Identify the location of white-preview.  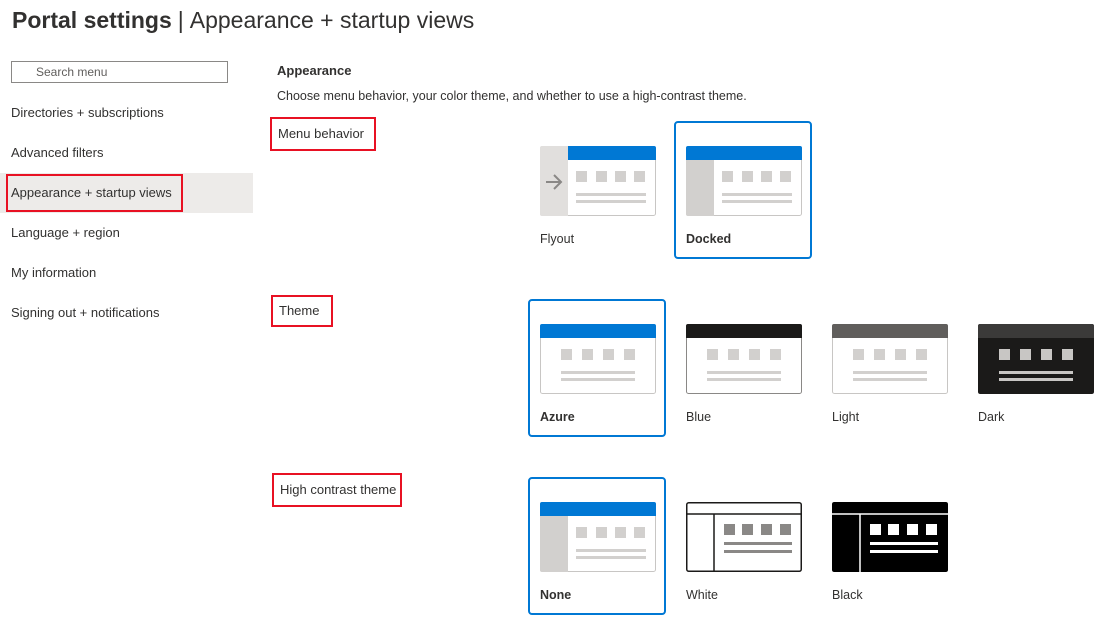
(744, 537).